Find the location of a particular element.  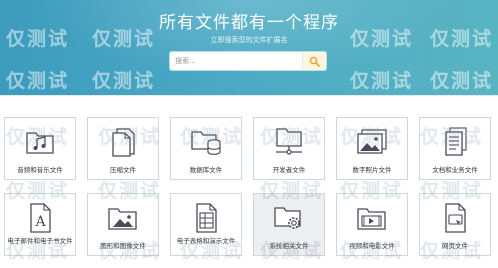

photos-icon is located at coordinates (372, 142).